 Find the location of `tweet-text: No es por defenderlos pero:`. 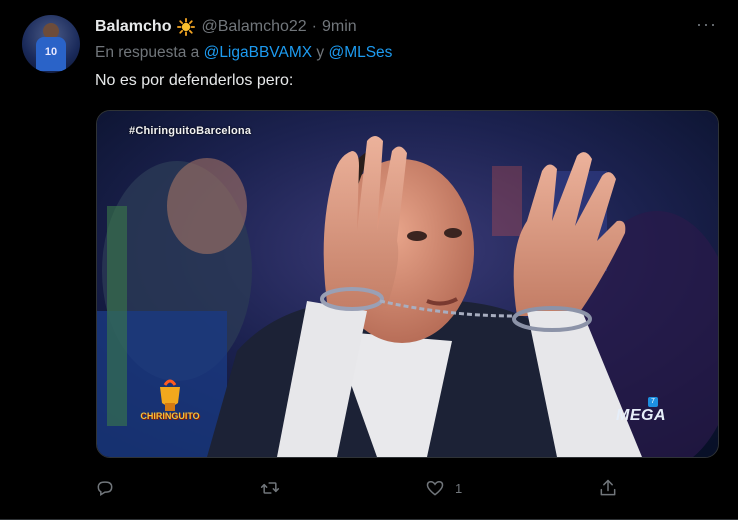

tweet-text: No es por defenderlos pero: is located at coordinates (194, 80).